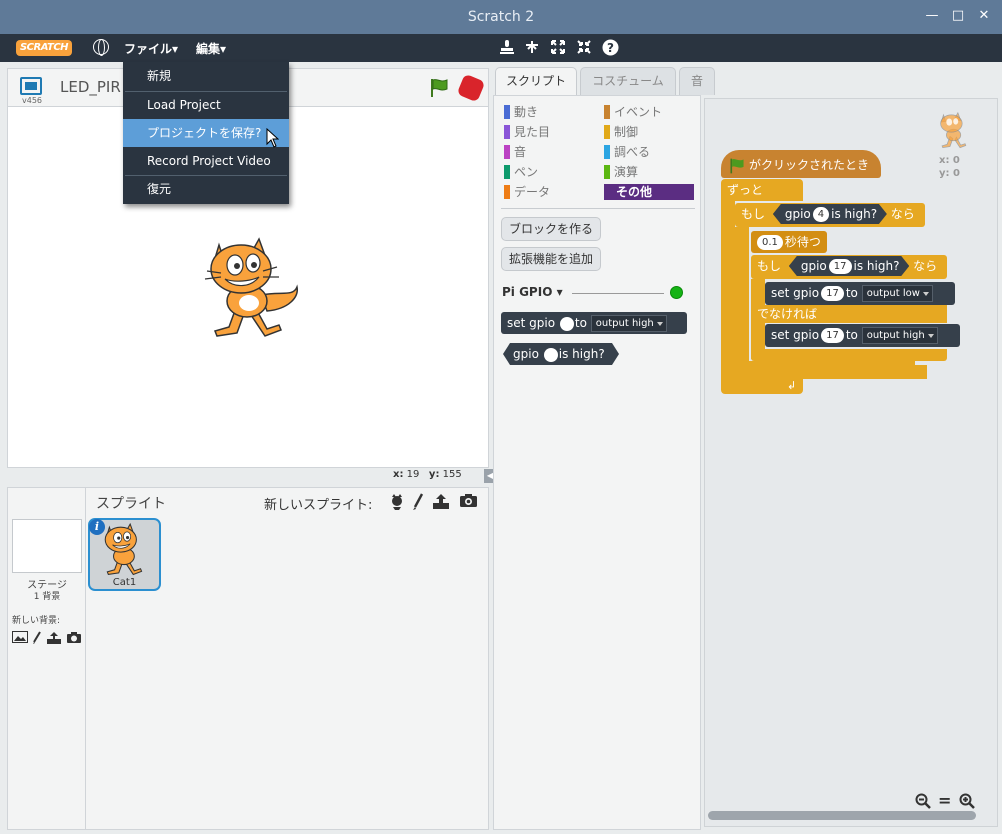  What do you see at coordinates (598, 208) in the screenshot?
I see `palette-divider` at bounding box center [598, 208].